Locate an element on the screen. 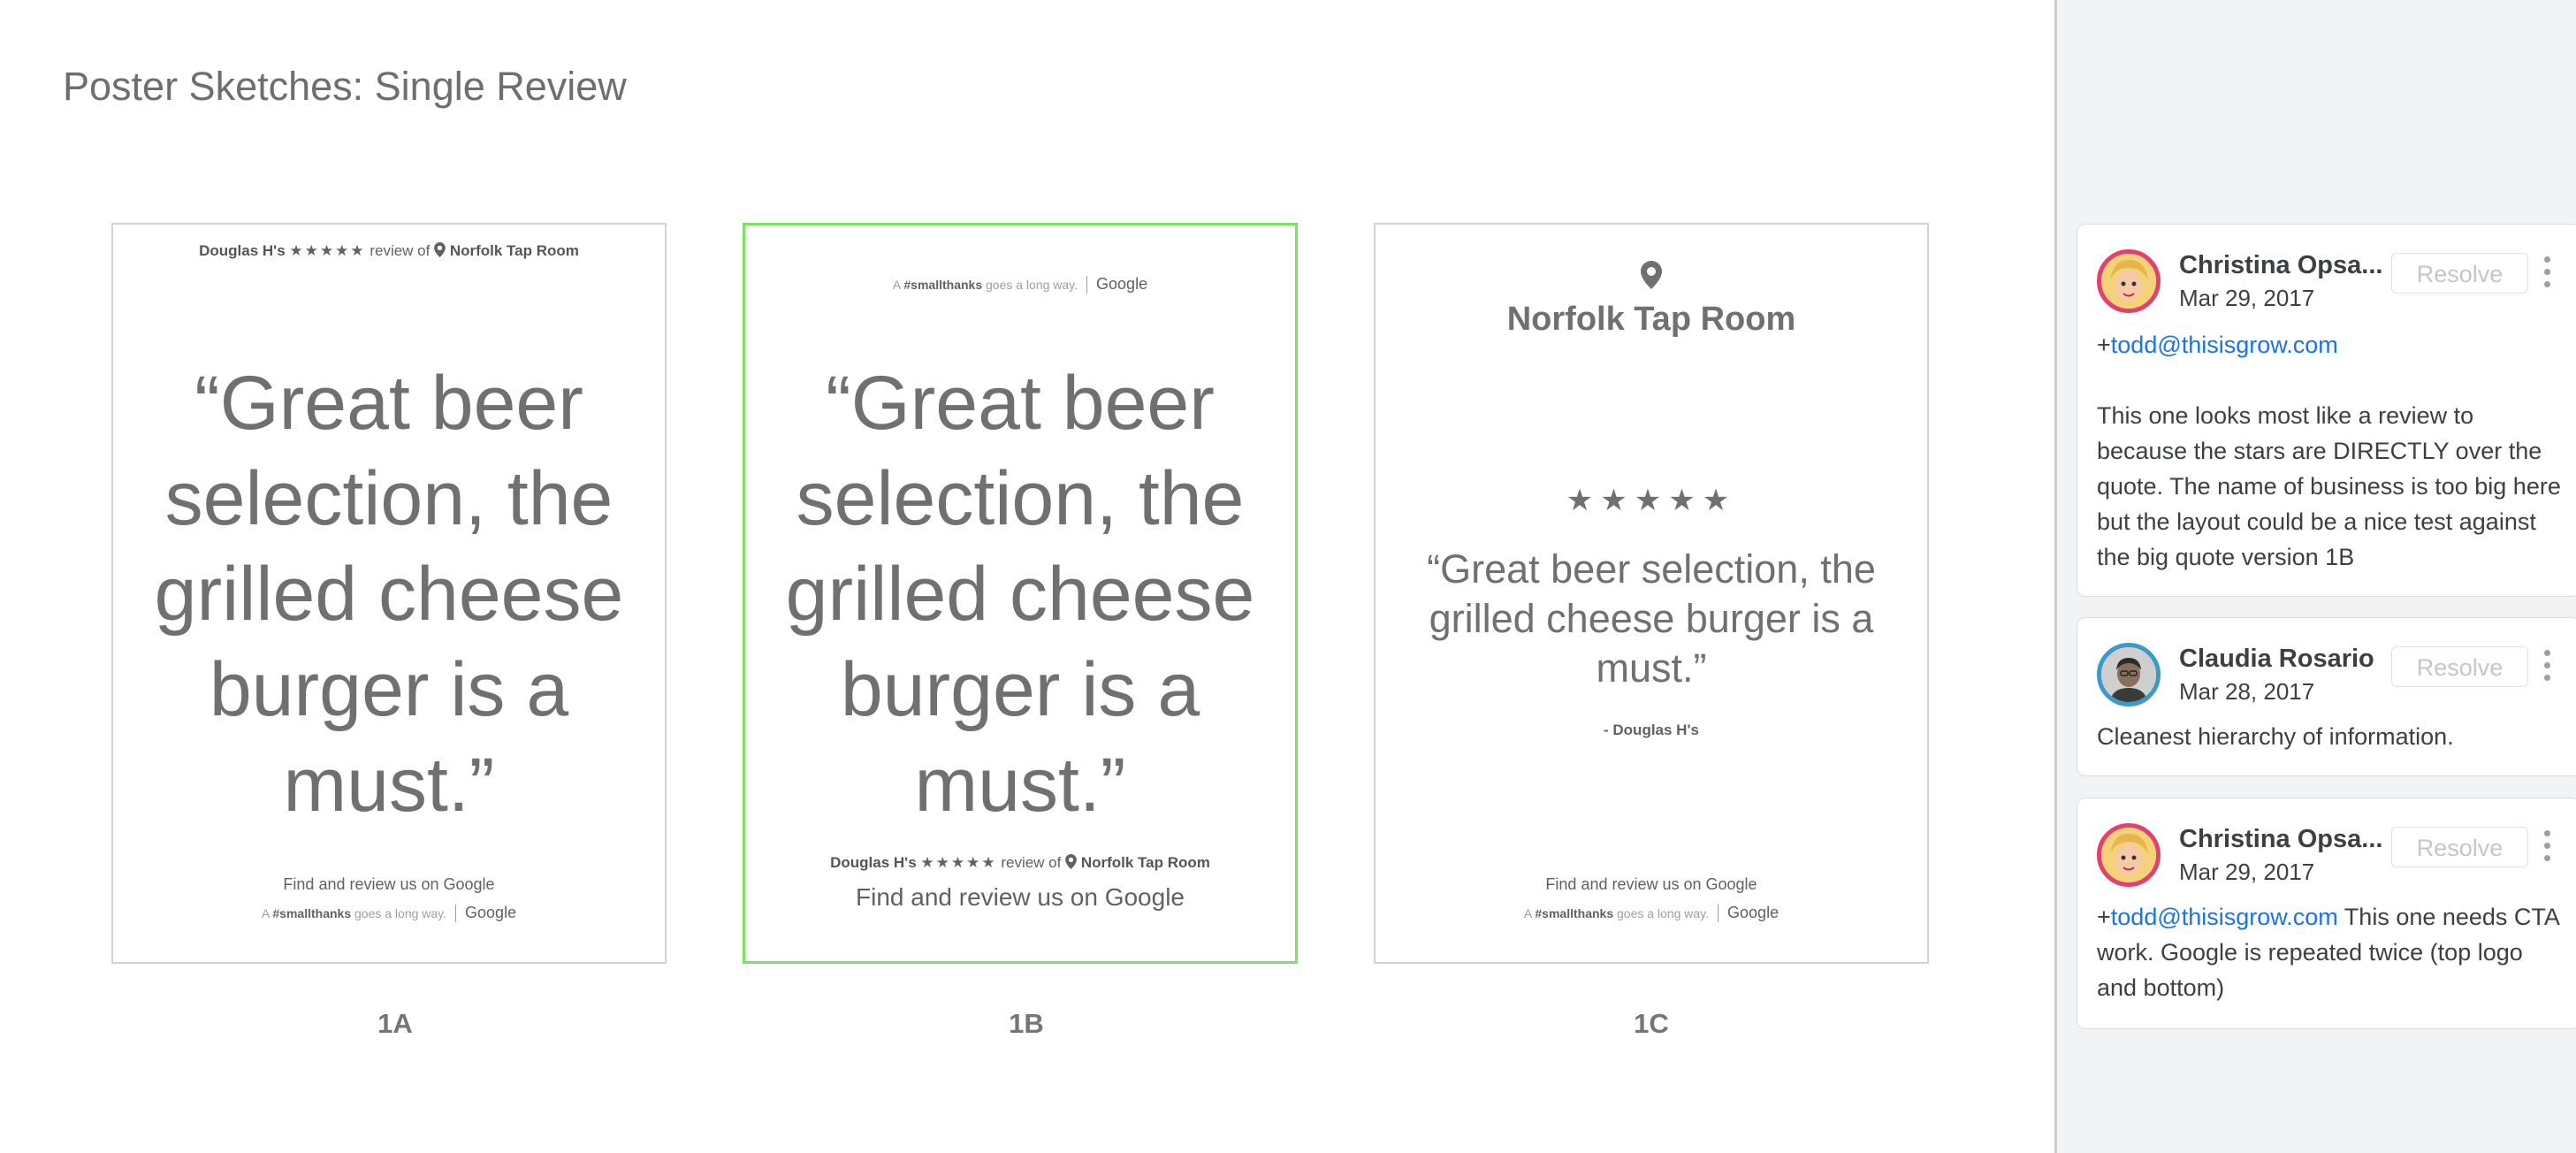 This screenshot has width=2576, height=1153. poster-label-1c: 1C is located at coordinates (1651, 1023).